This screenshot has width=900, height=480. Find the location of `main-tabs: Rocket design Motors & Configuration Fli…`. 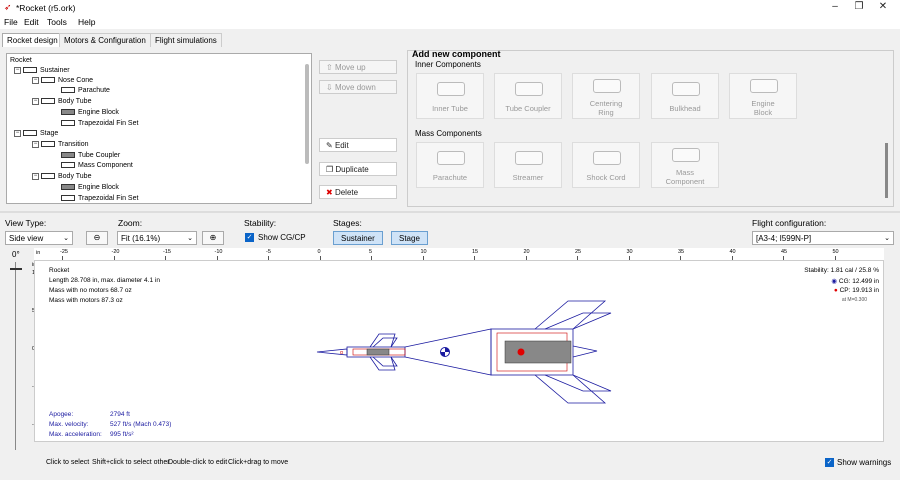

main-tabs: Rocket design Motors & Configuration Fli… is located at coordinates (450, 39).